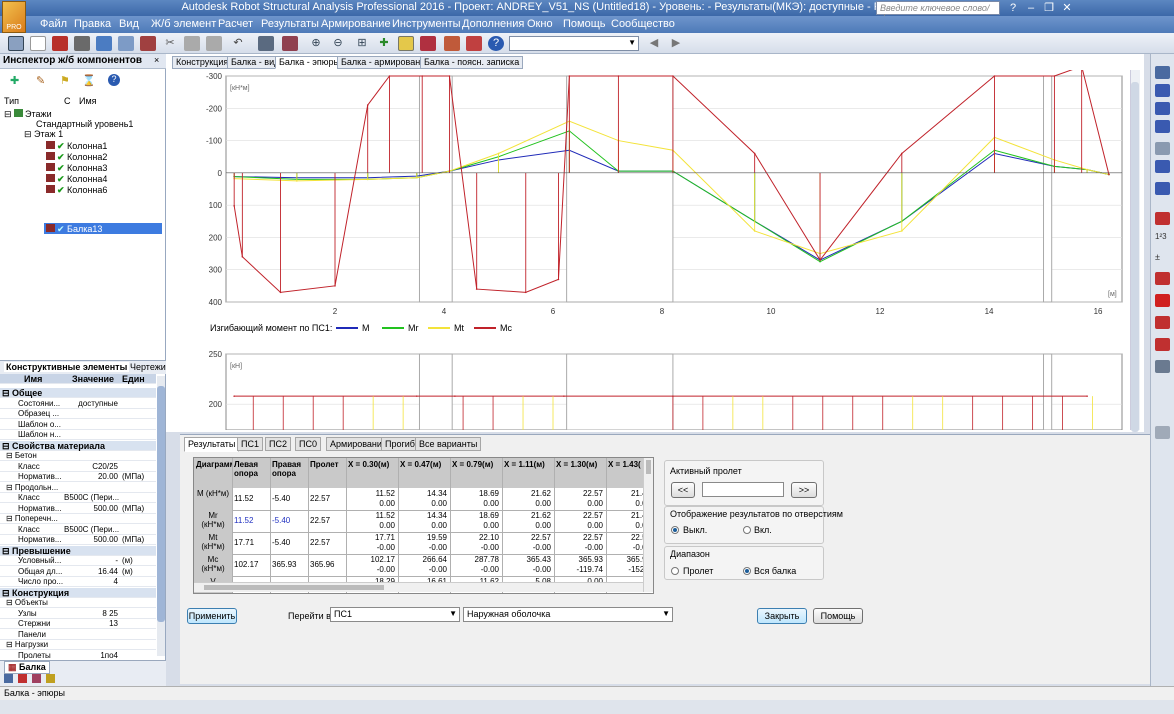 This screenshot has width=1174, height=714. I want to click on tree-col1: ✔ Колонна1, so click(76, 146).